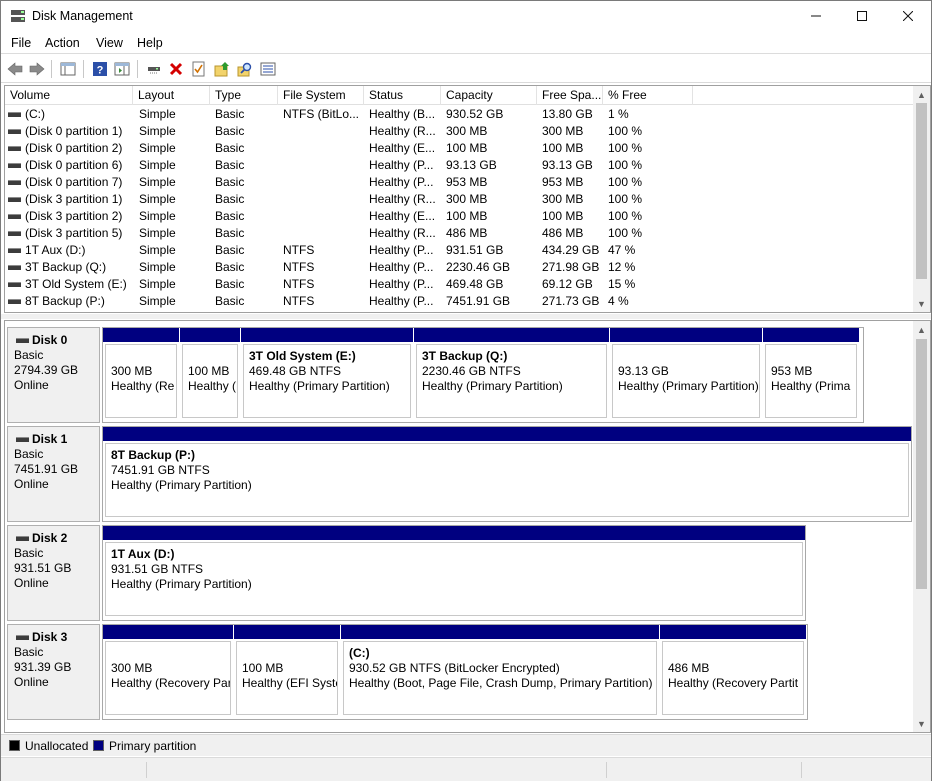  I want to click on partition-details: 953 MB Healthy (Prima, so click(811, 381).